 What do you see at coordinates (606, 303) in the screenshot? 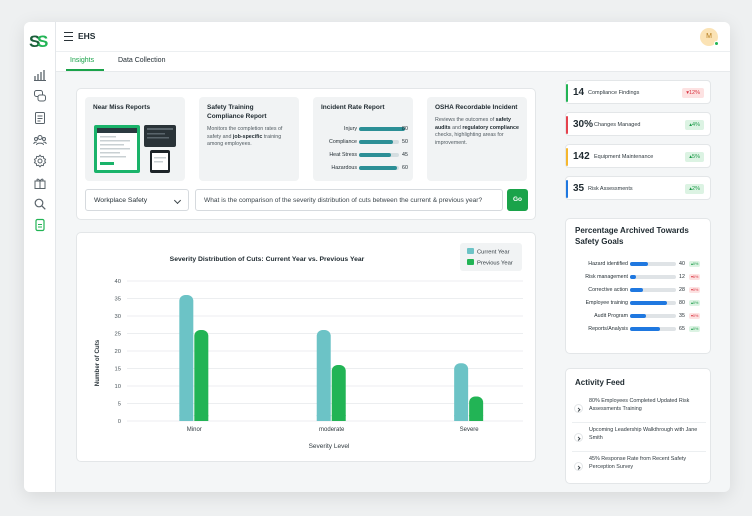
I see `goal-label: Employee training` at bounding box center [606, 303].